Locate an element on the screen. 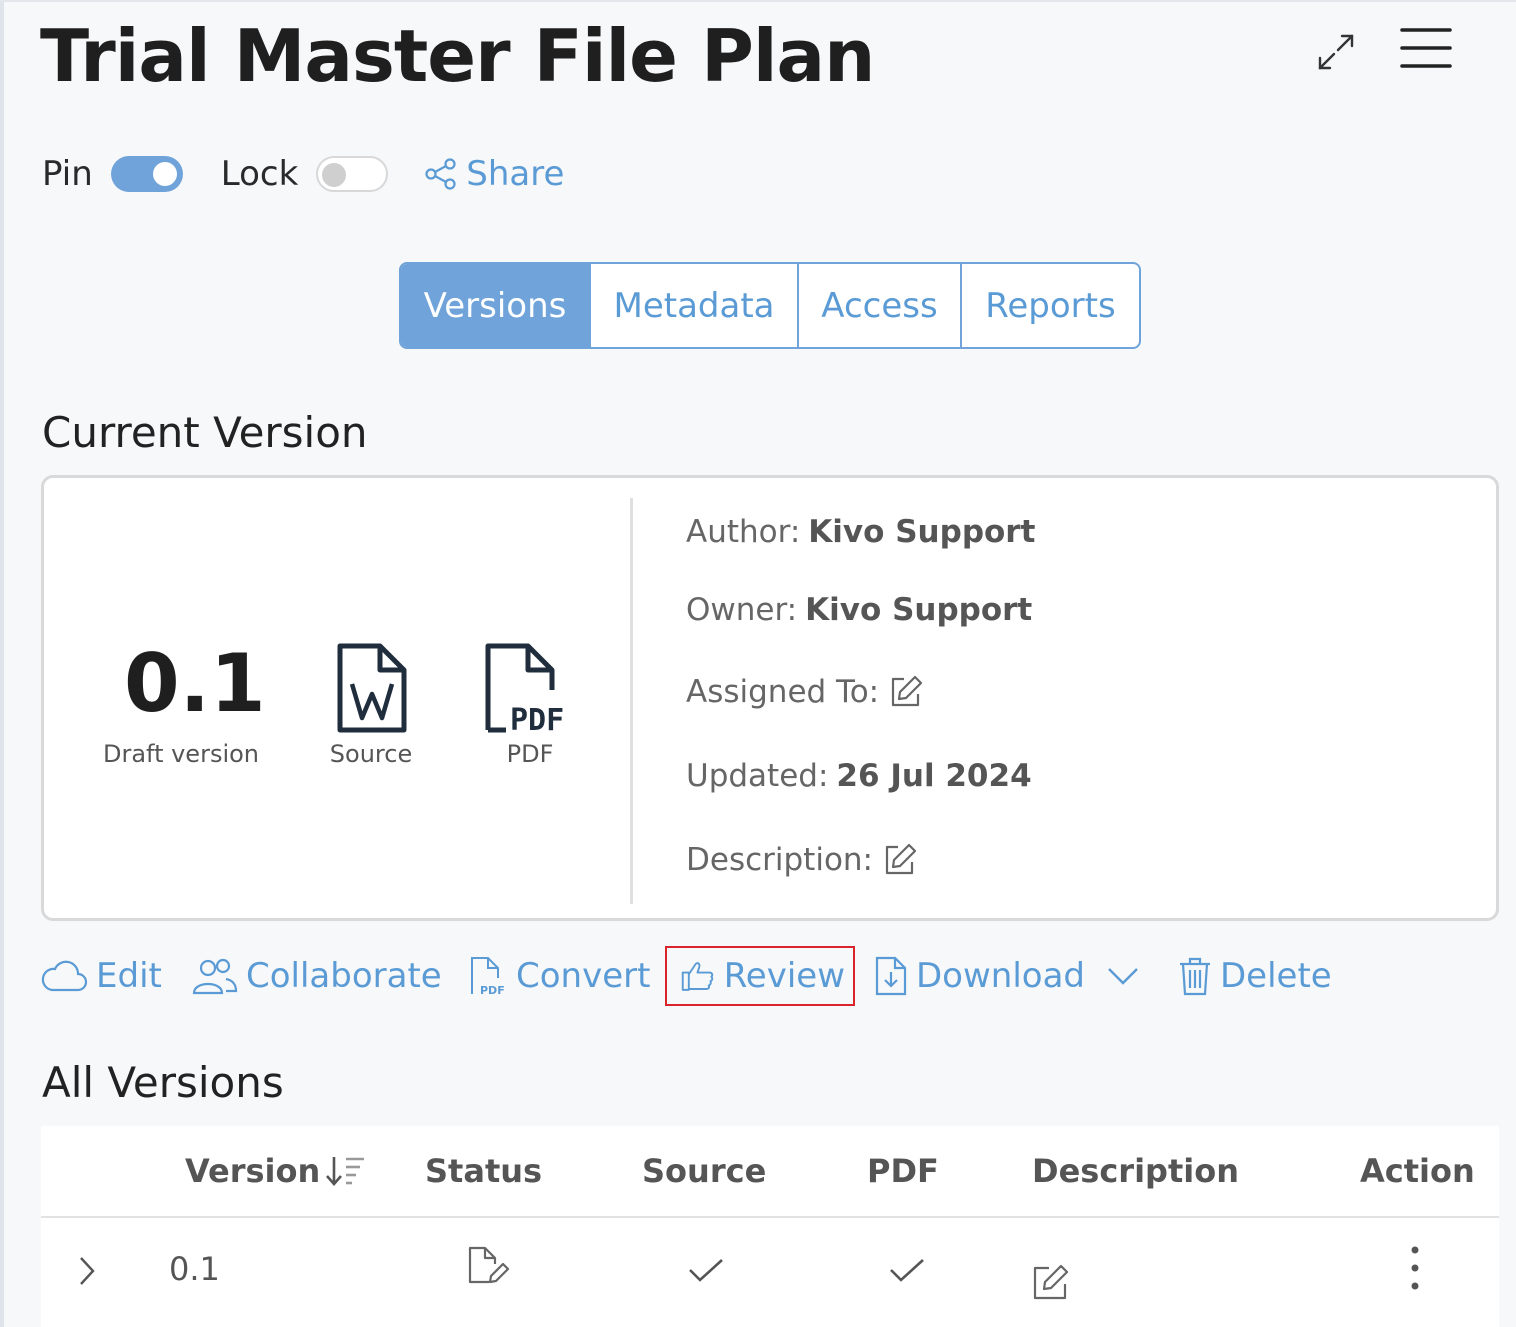 The height and width of the screenshot is (1327, 1516). column-header-description: Description is located at coordinates (1135, 1171).